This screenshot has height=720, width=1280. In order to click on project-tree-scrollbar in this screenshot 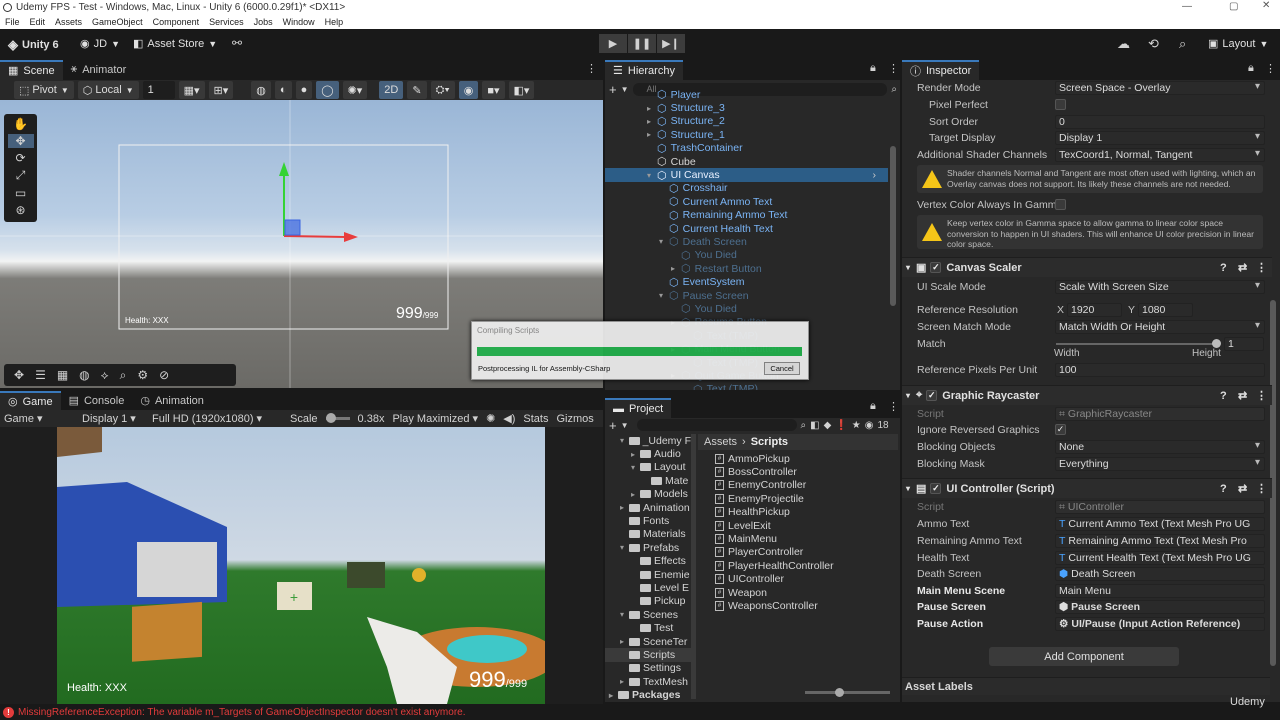, I will do `click(693, 566)`.